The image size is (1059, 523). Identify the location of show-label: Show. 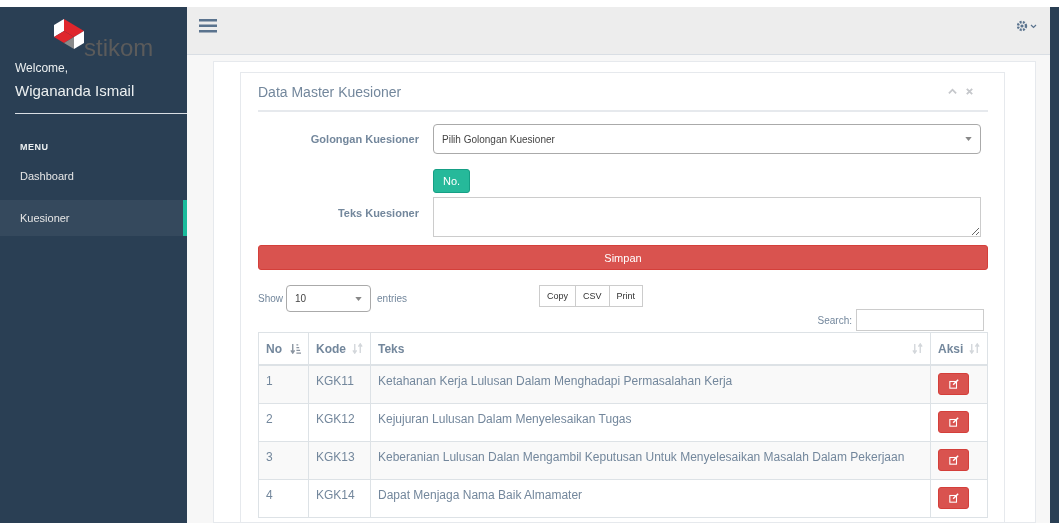
(270, 298).